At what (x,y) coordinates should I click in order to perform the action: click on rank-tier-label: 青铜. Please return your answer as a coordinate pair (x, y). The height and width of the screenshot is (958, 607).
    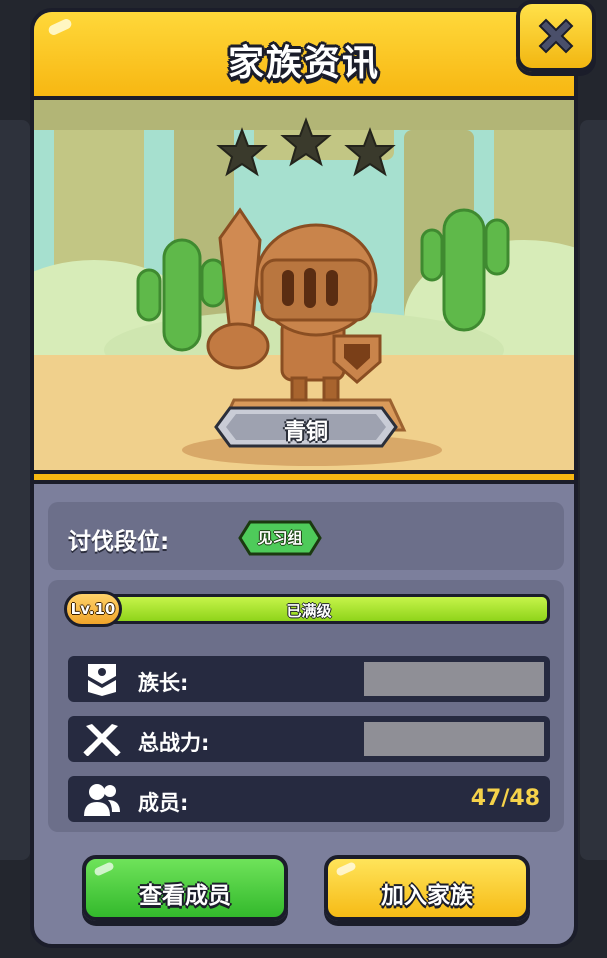
    Looking at the image, I should click on (305, 432).